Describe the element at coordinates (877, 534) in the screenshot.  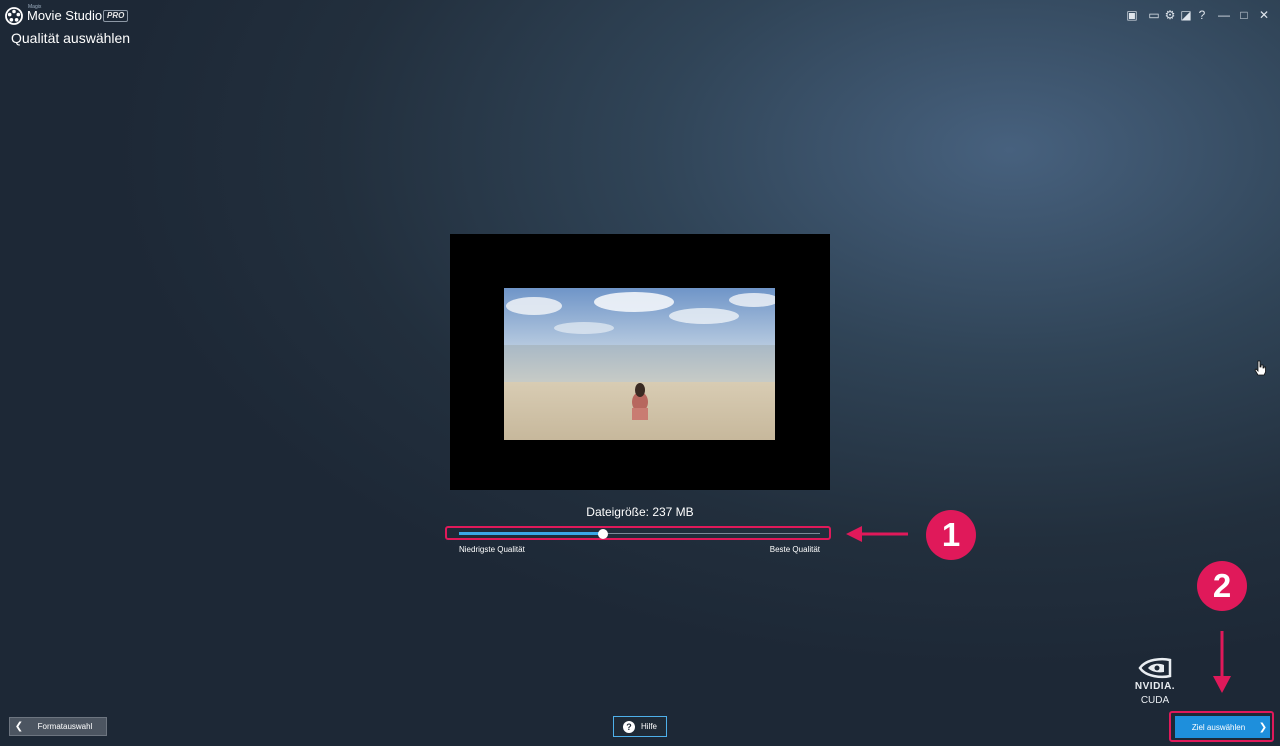
I see `annotation-arrow-left` at that location.